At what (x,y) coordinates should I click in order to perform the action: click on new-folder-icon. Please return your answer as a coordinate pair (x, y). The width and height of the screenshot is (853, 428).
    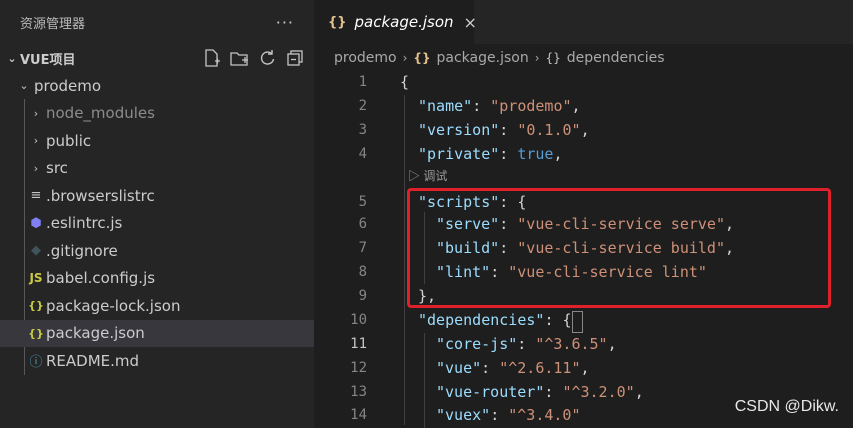
    Looking at the image, I should click on (239, 58).